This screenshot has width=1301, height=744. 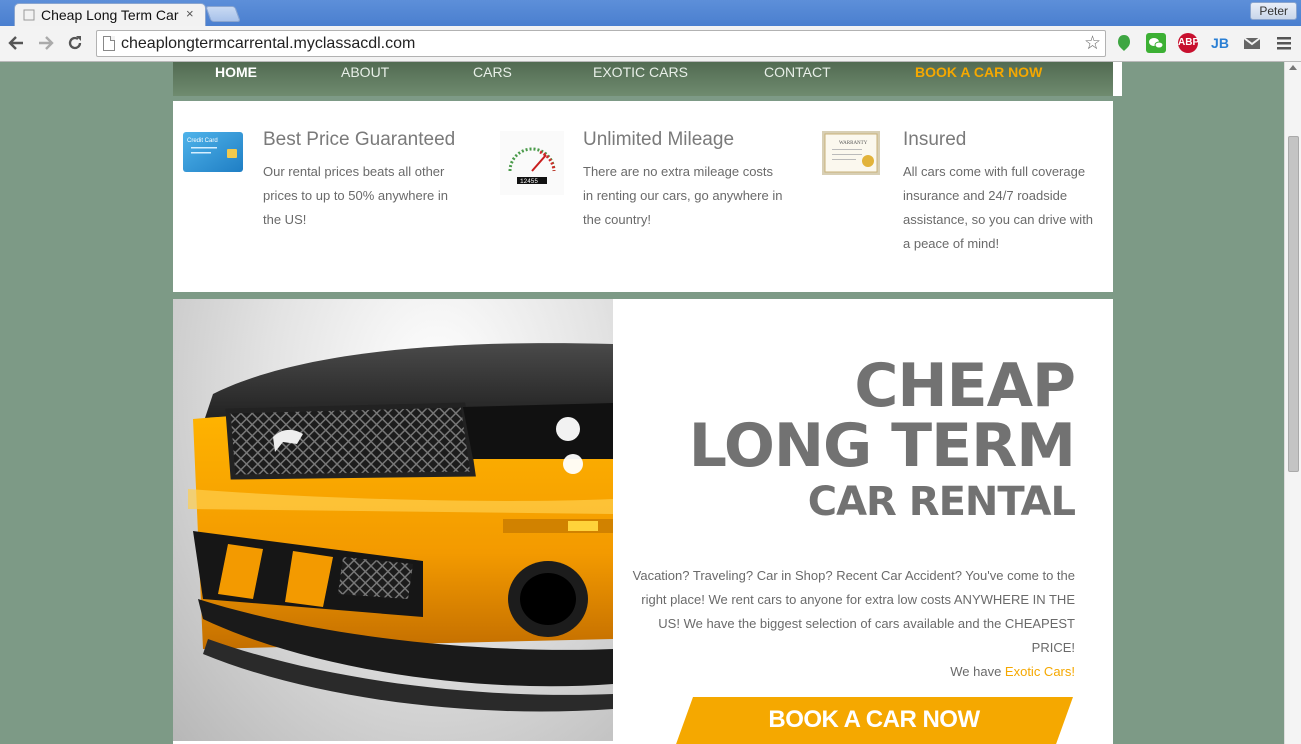 I want to click on reload-icon, so click(x=75, y=43).